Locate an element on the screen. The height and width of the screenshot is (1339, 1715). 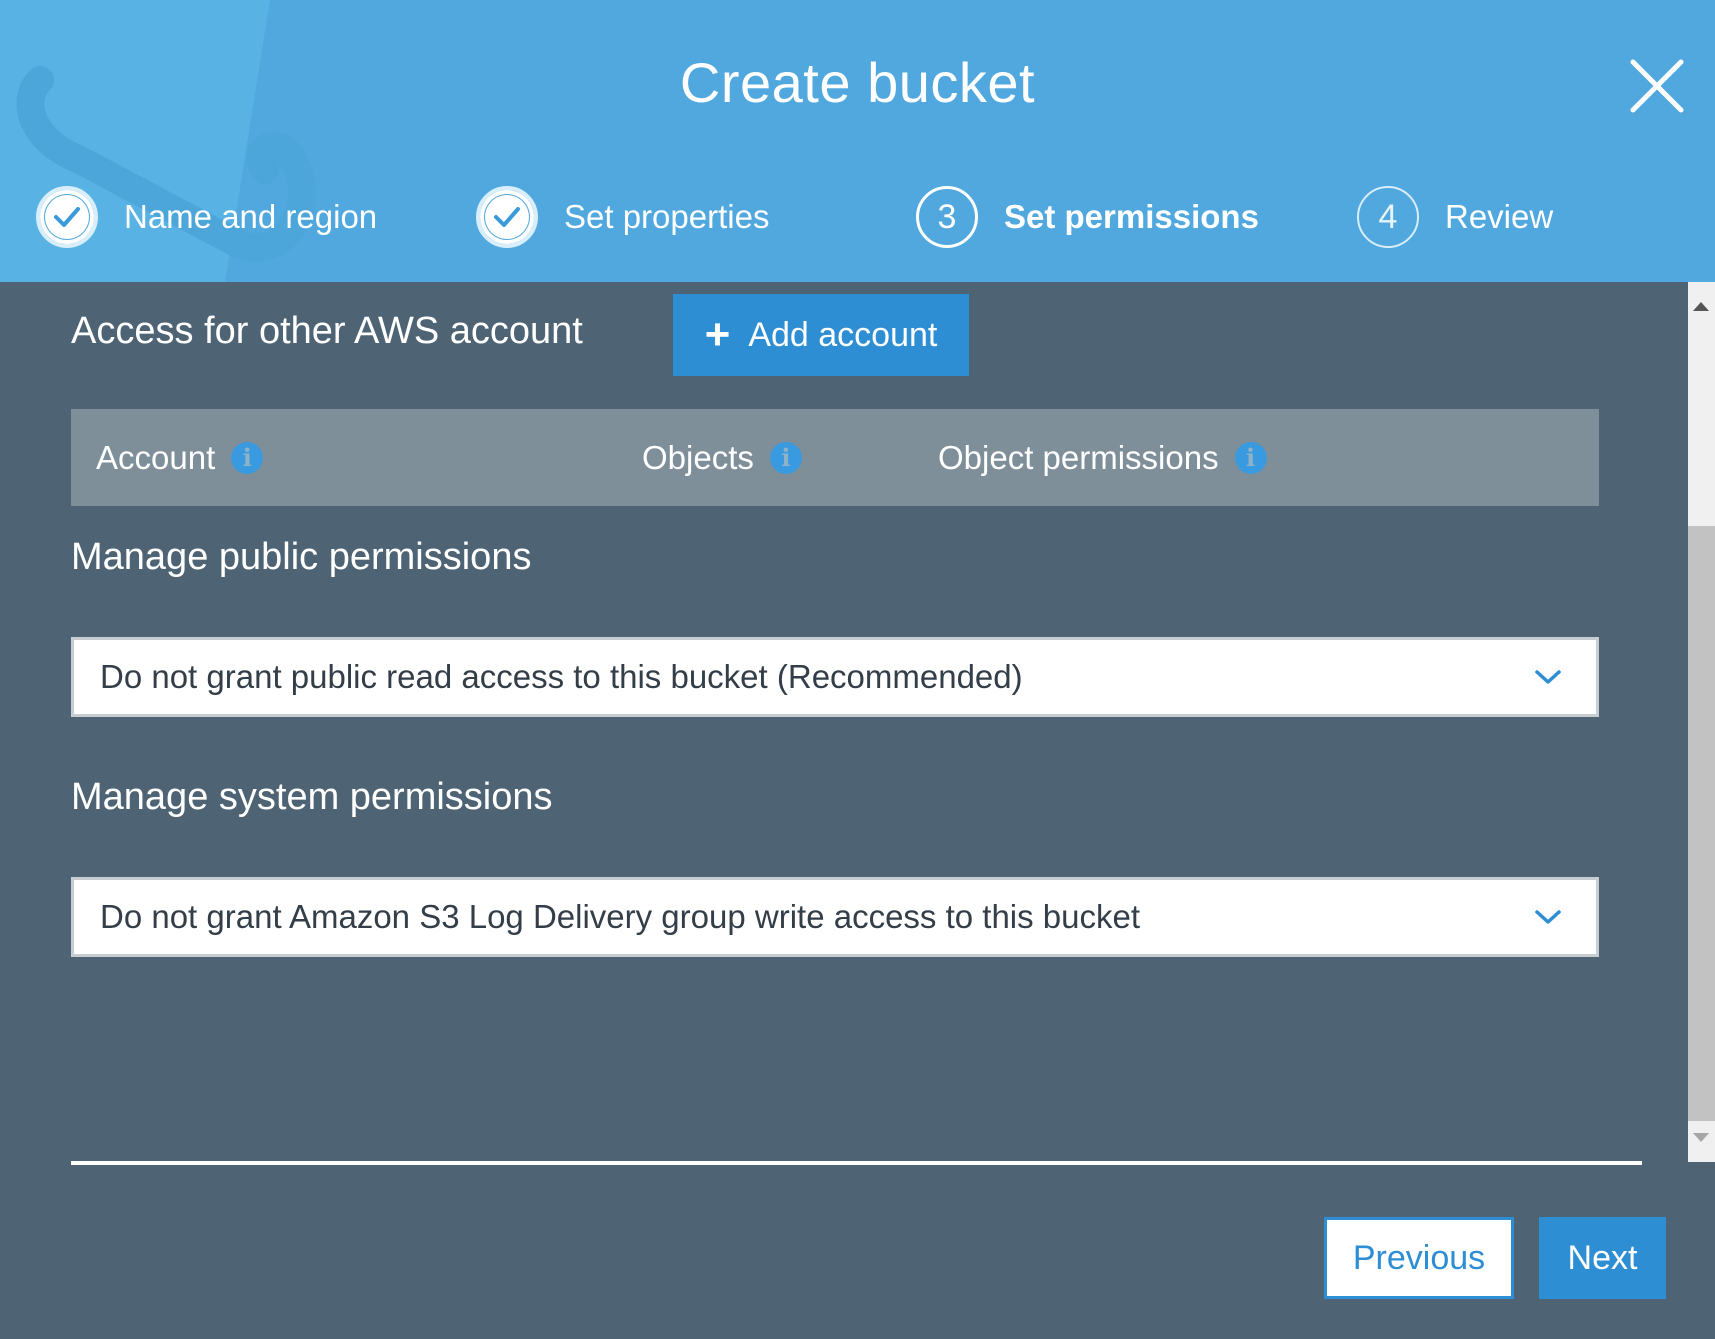
column-label: Objects is located at coordinates (698, 457).